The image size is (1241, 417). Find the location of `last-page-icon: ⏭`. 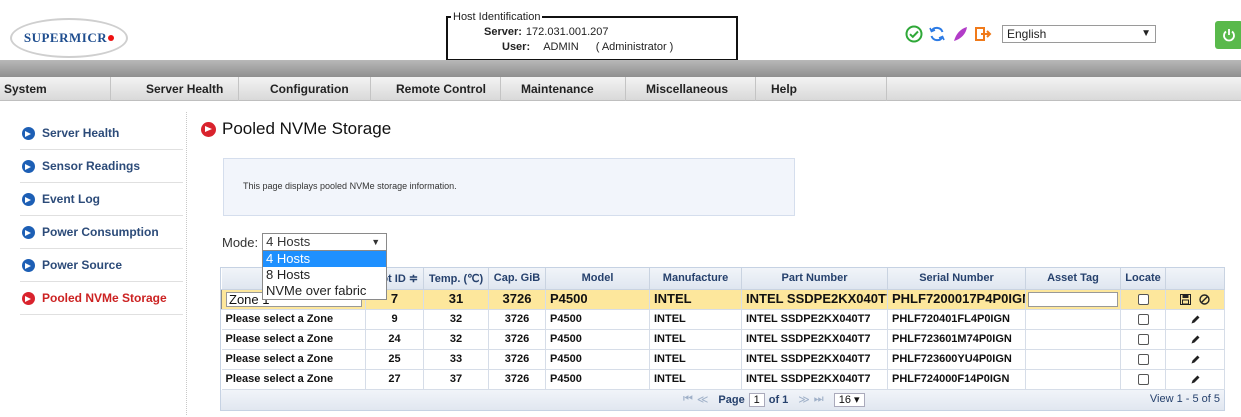

last-page-icon: ⏭ is located at coordinates (819, 399).